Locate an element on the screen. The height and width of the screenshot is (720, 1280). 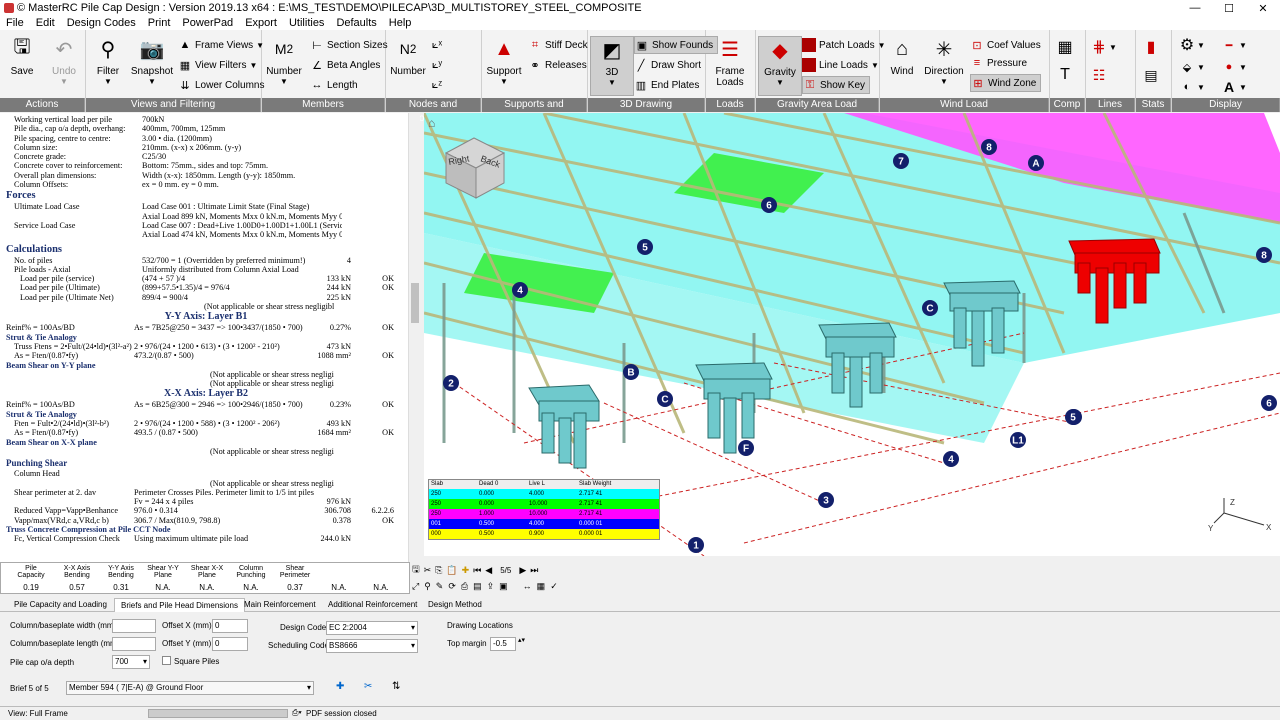
coef-values-button: ⊡ Coef Values is located at coordinates (1005, 45).